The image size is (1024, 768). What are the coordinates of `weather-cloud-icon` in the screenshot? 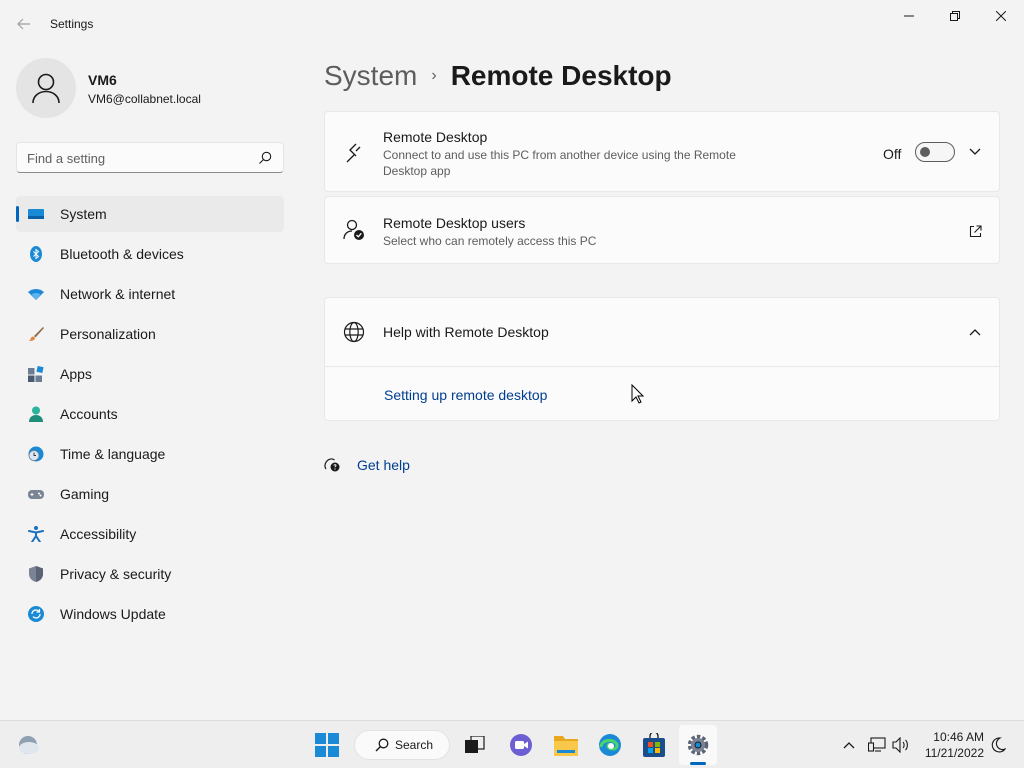 It's located at (29, 745).